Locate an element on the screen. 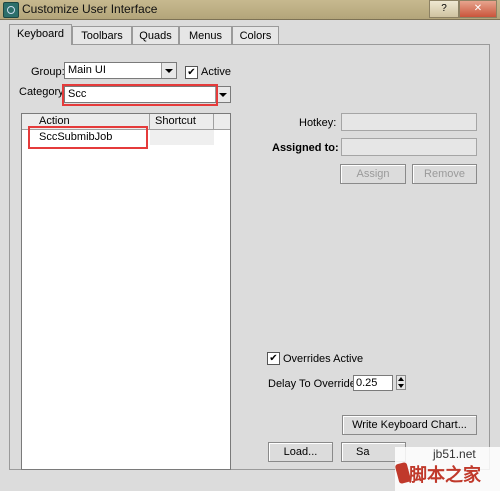 This screenshot has width=500, height=491. delay-spinner: 0.25 is located at coordinates (373, 383).